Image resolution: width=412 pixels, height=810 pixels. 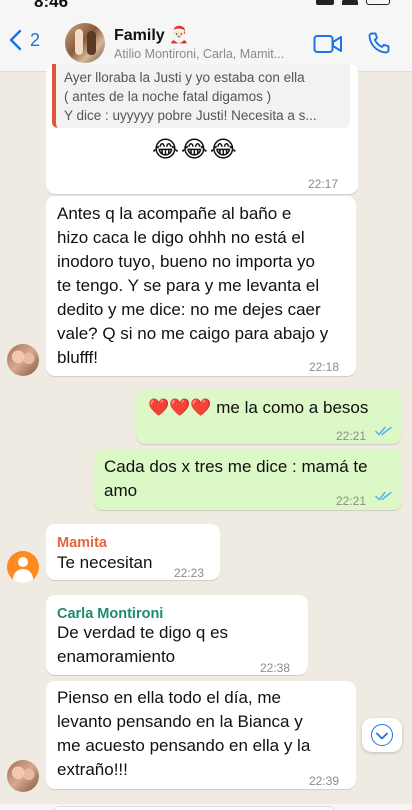 I want to click on message-text: De verdad te digo q es enamoramiento, so click(x=142, y=645).